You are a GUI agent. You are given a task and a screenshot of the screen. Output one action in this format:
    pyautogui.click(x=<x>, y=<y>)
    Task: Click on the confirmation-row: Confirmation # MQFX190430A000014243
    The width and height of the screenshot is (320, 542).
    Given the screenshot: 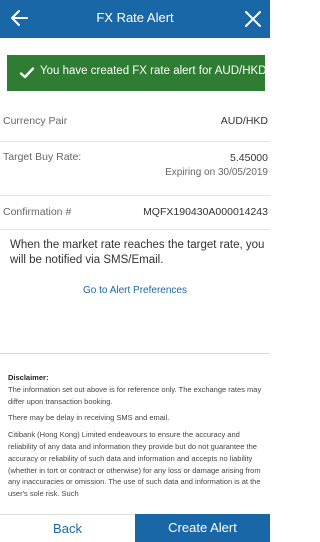 What is the action you would take?
    pyautogui.click(x=135, y=213)
    